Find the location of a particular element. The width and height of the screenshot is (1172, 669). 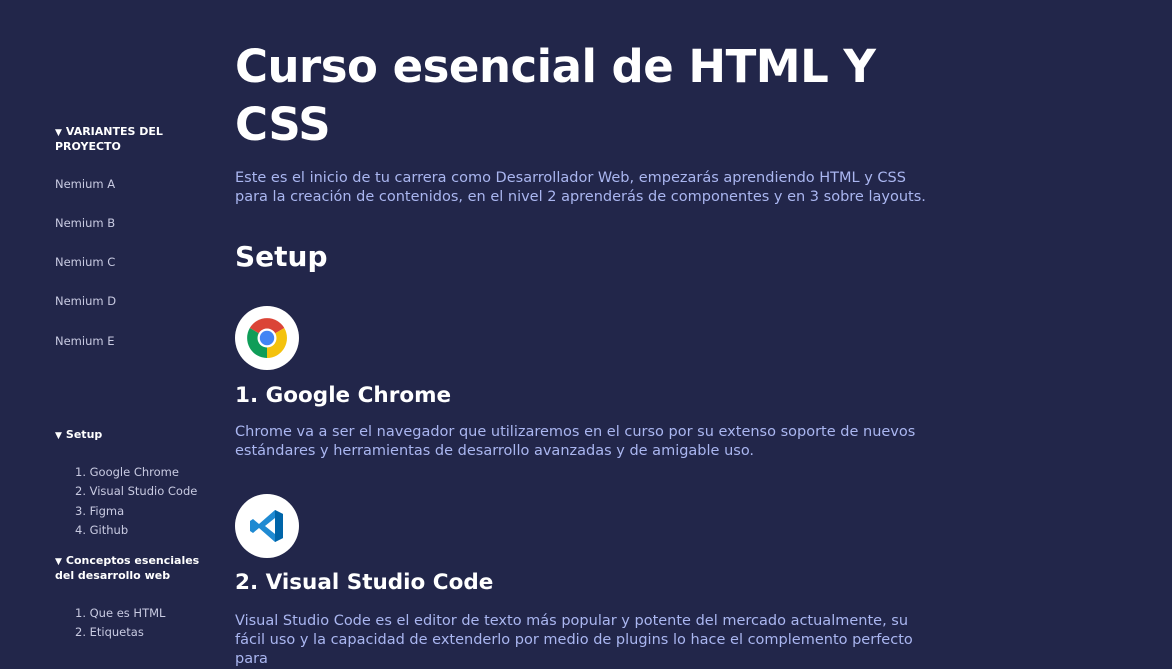

page-title: Curso esencial de HTML Y CSS is located at coordinates (555, 95).